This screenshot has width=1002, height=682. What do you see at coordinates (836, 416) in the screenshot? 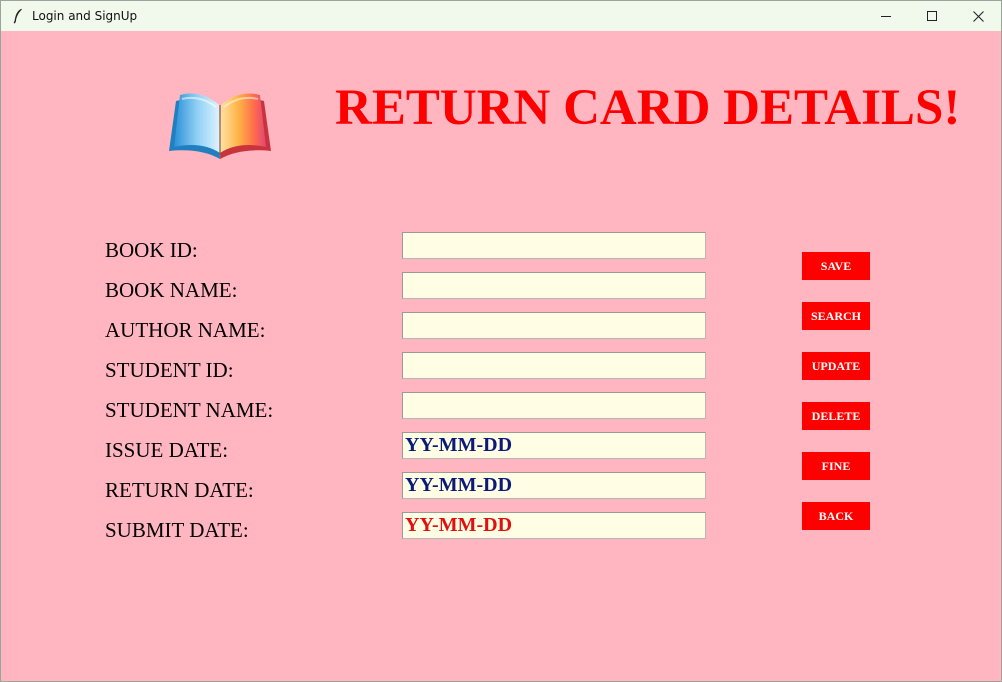
I see `delete-button: DELETE` at bounding box center [836, 416].